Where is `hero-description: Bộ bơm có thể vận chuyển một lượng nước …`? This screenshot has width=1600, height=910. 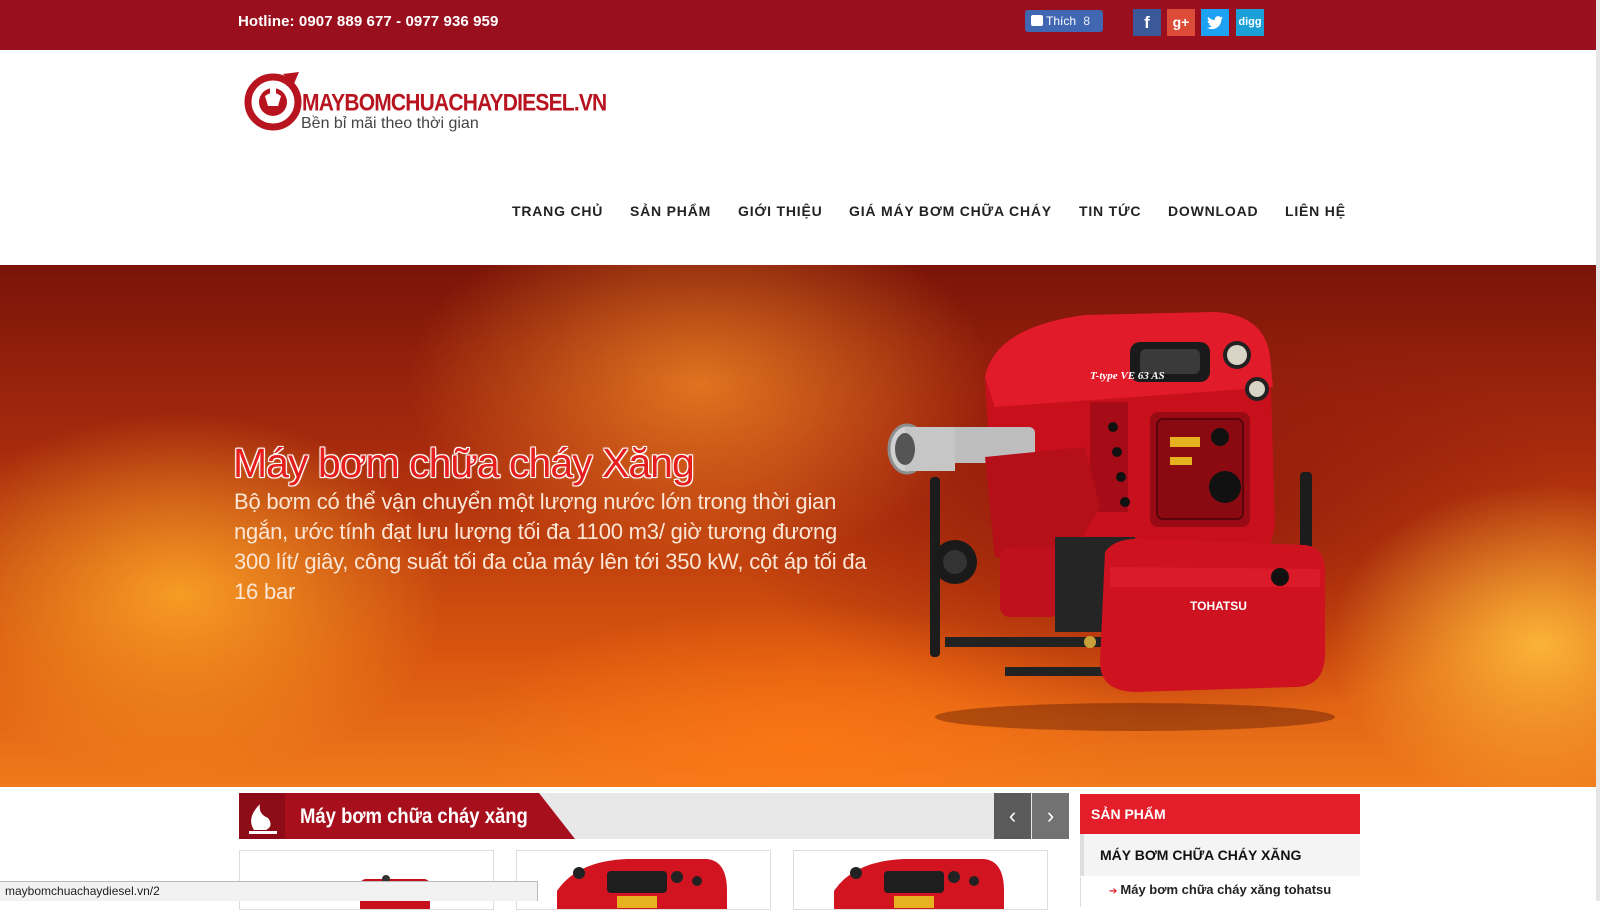 hero-description: Bộ bơm có thể vận chuyển một lượng nước … is located at coordinates (550, 546).